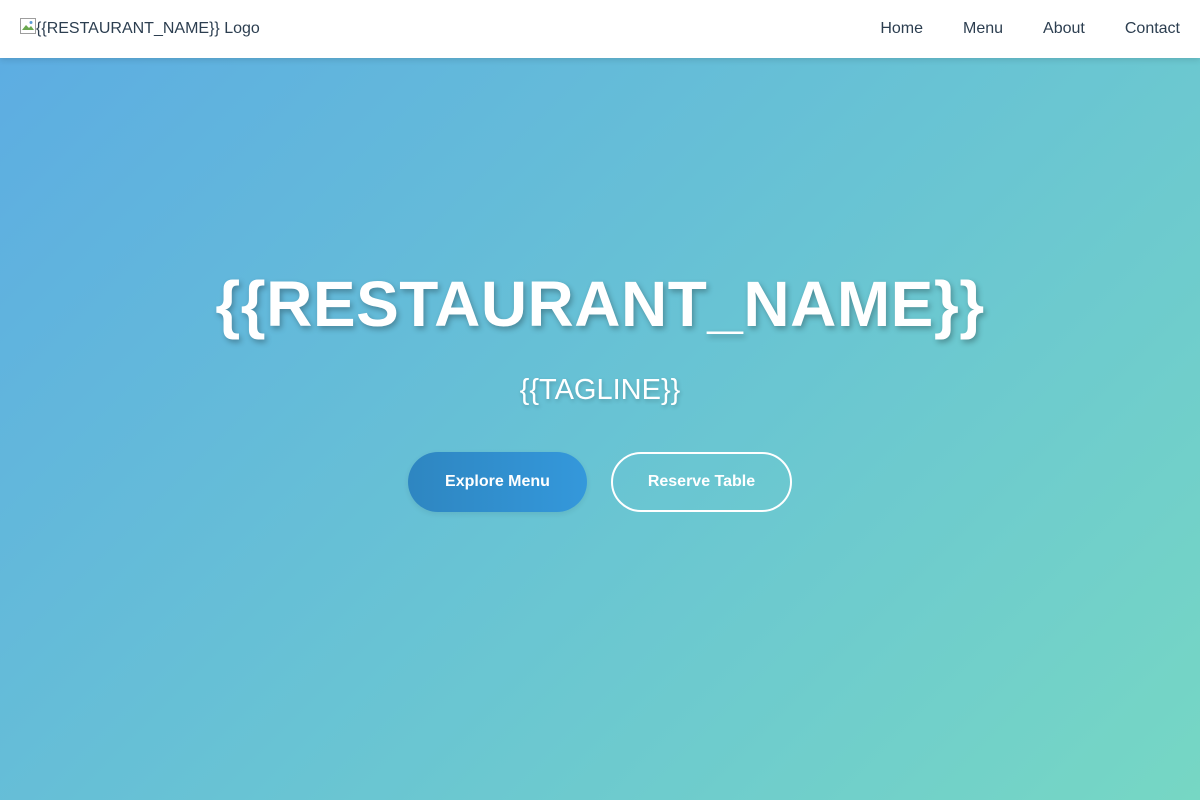 This screenshot has width=1200, height=800. Describe the element at coordinates (1030, 29) in the screenshot. I see `nav-links: Home Menu About Contact` at that location.